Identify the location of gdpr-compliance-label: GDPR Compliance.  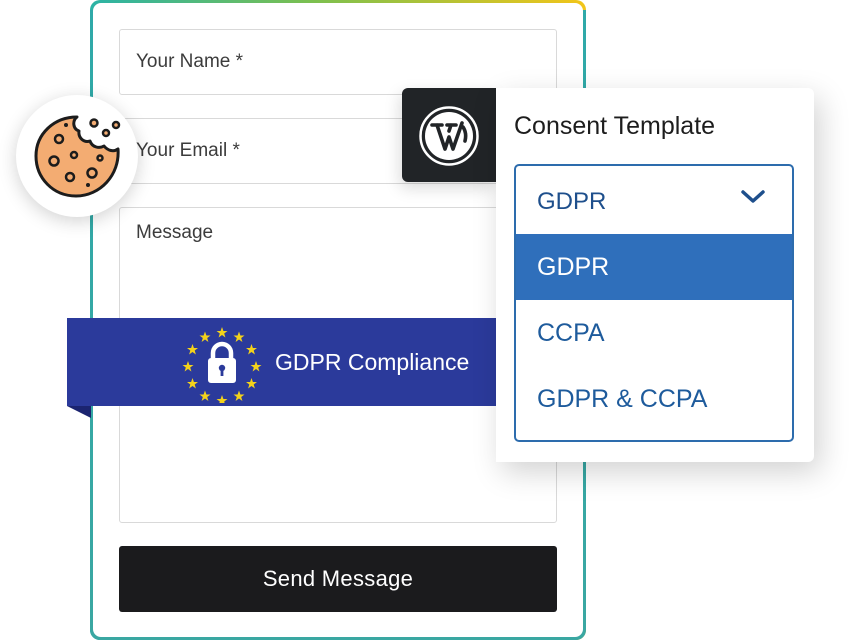
(372, 362).